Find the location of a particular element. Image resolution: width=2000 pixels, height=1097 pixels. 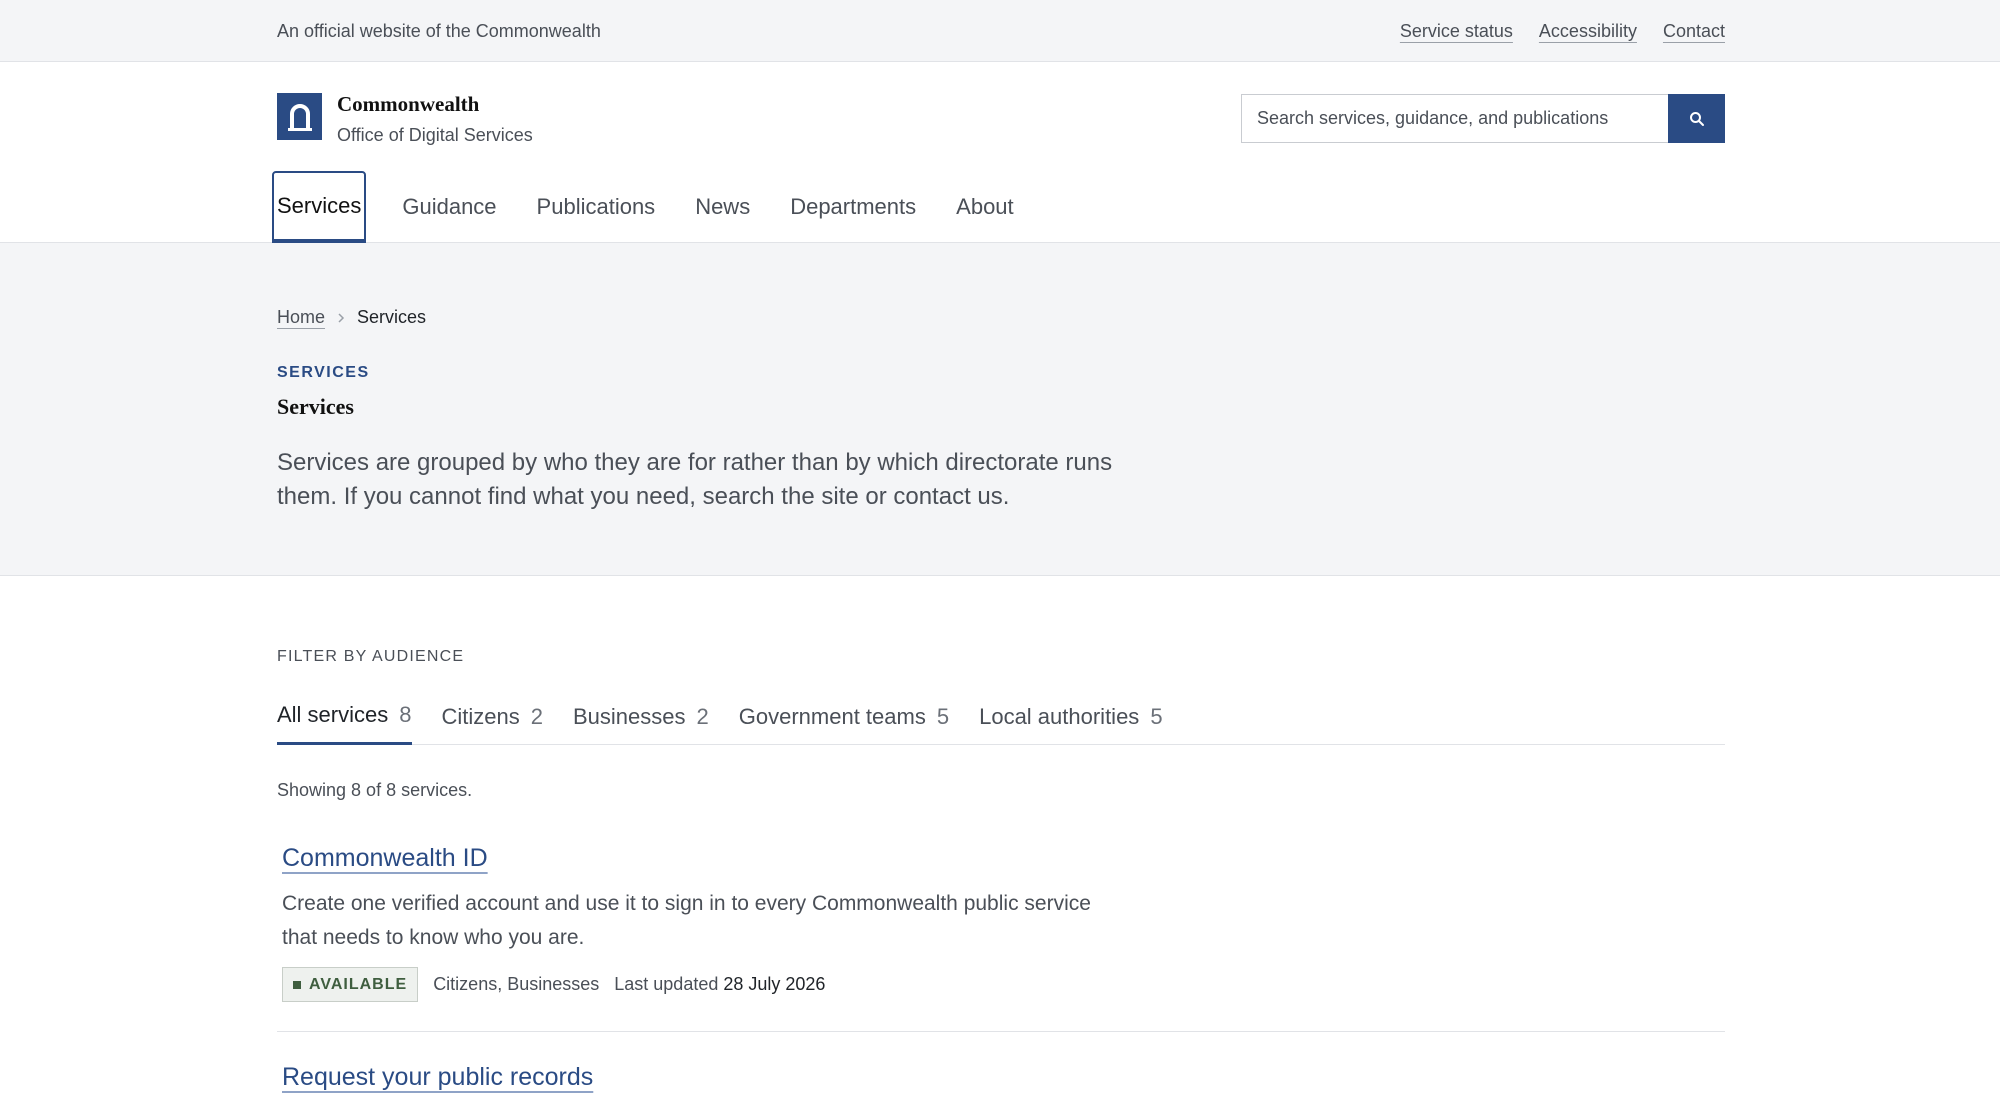

tab-citizens: Citizens 2 is located at coordinates (493, 716).